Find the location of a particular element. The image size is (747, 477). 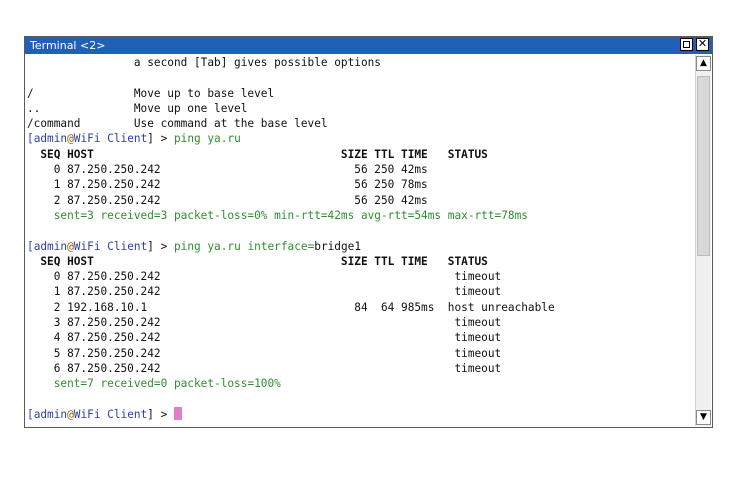

output-line: 5 87.250.250.242 timeout is located at coordinates (360, 353).